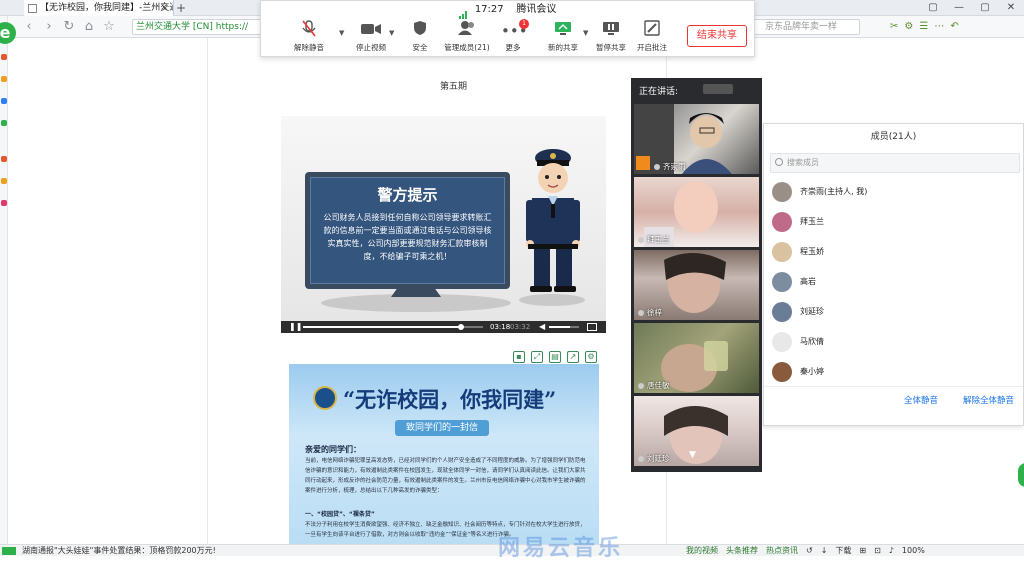 This screenshot has height=562, width=1024. I want to click on sound-icon: ♪, so click(891, 551).